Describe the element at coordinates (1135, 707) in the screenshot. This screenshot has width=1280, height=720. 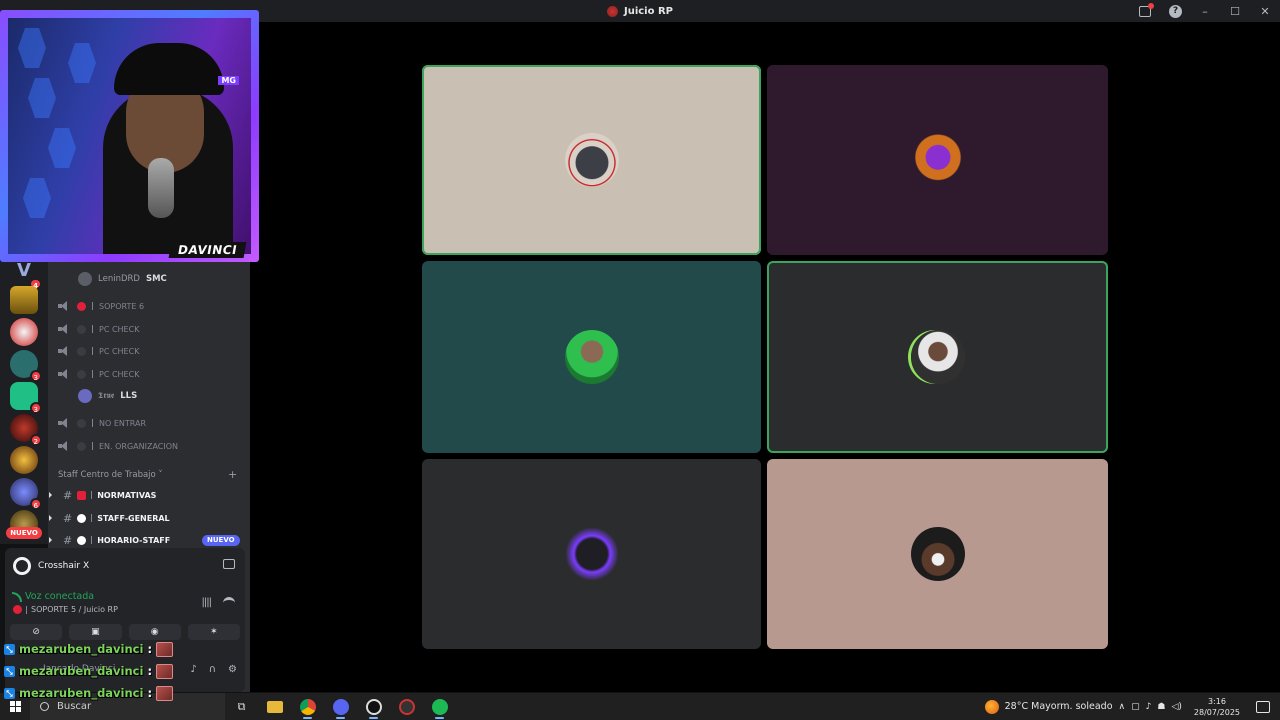
I see `tray-app-icon: ▢` at that location.